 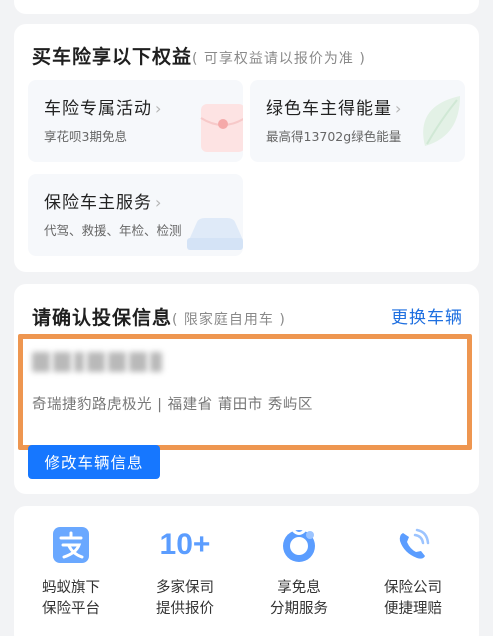 I want to click on red-envelope-icon, so click(x=221, y=128).